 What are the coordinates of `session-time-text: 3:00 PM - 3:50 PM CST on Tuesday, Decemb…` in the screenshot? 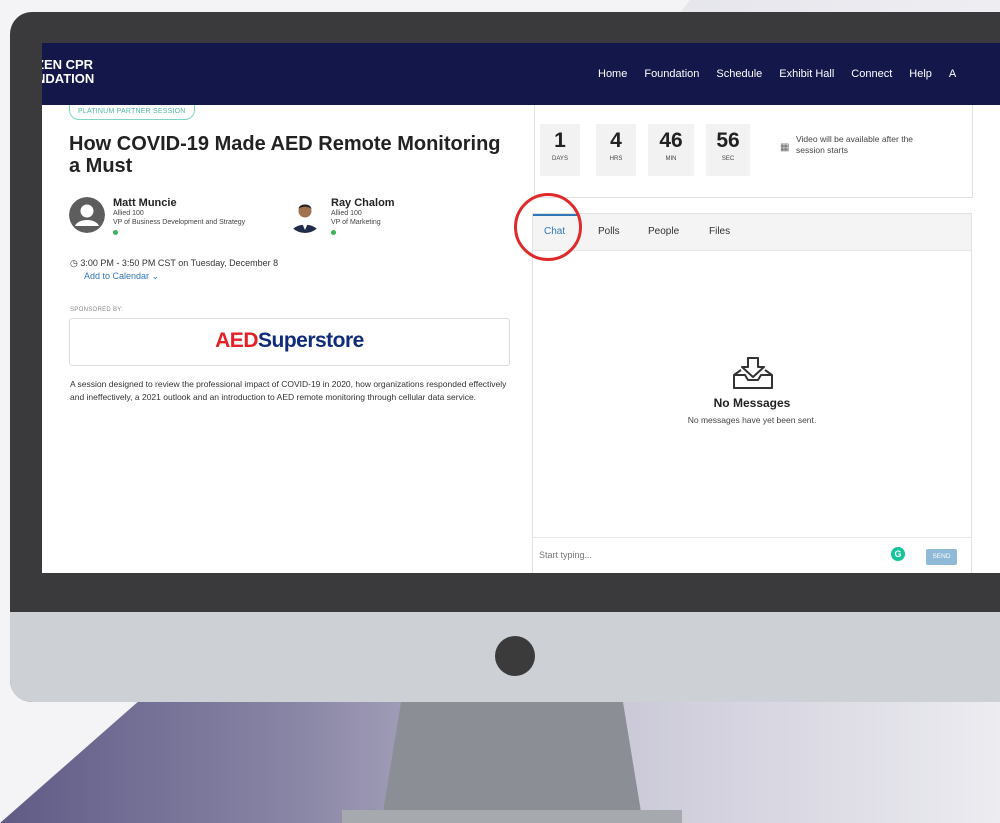 It's located at (179, 263).